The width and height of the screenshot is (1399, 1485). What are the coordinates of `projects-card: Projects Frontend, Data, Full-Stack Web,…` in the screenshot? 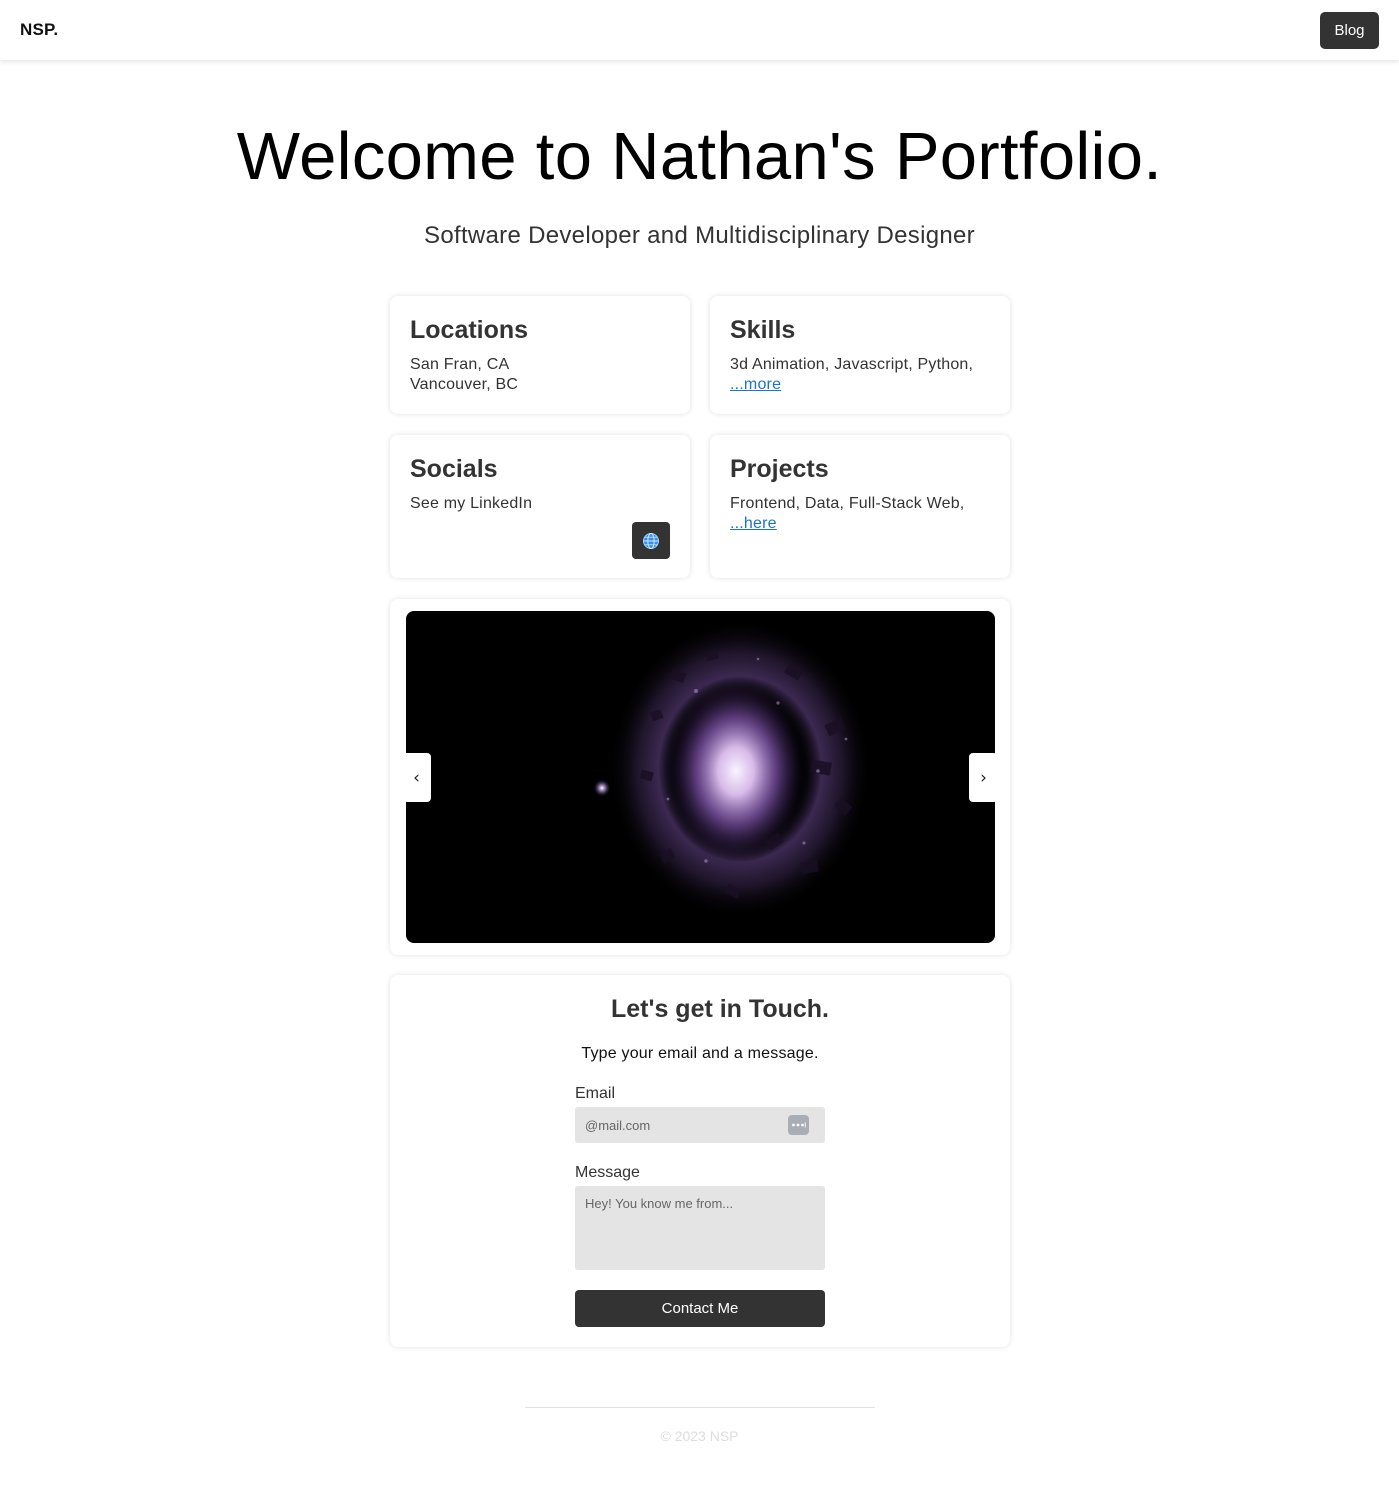 It's located at (860, 506).